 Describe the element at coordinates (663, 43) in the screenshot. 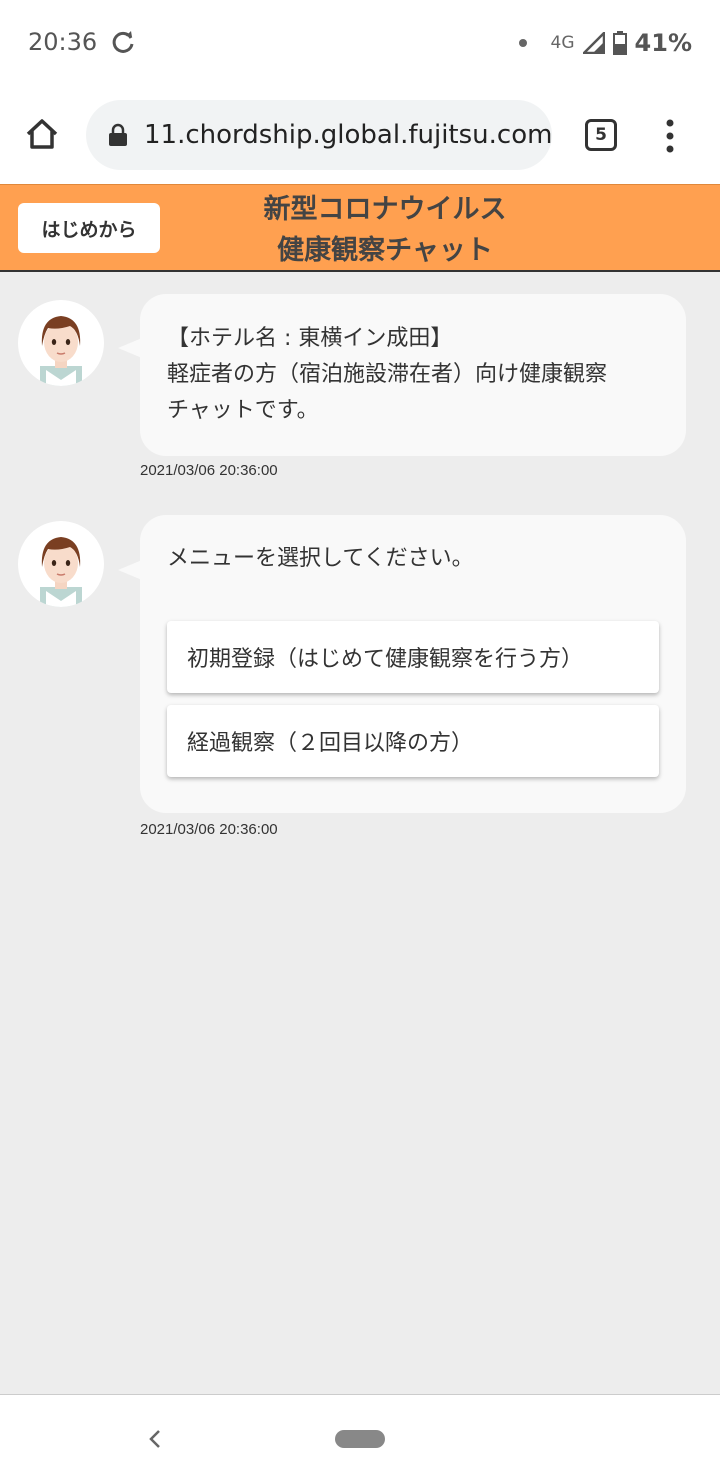

I see `battery-percent: 41%` at that location.